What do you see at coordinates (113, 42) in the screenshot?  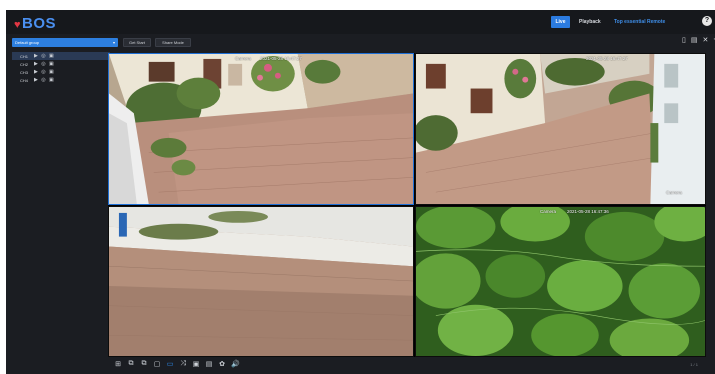 I see `chevron-down-icon: ▾` at bounding box center [113, 42].